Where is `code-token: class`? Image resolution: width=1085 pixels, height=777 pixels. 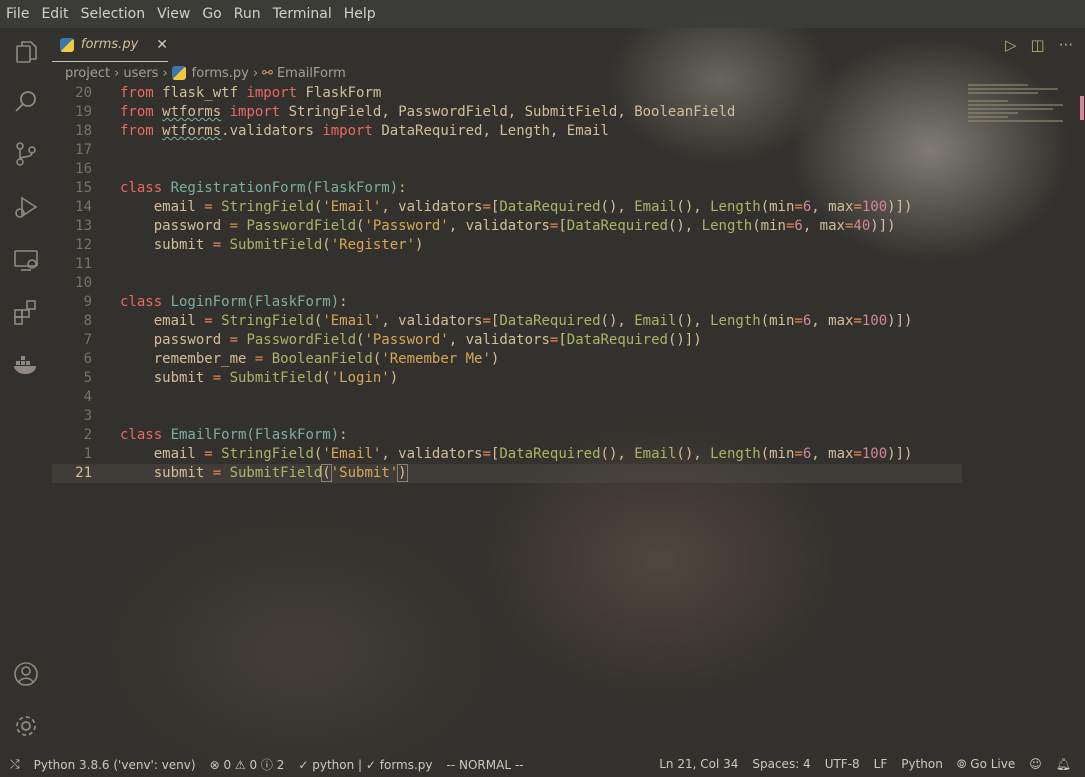
code-token: class is located at coordinates (145, 188).